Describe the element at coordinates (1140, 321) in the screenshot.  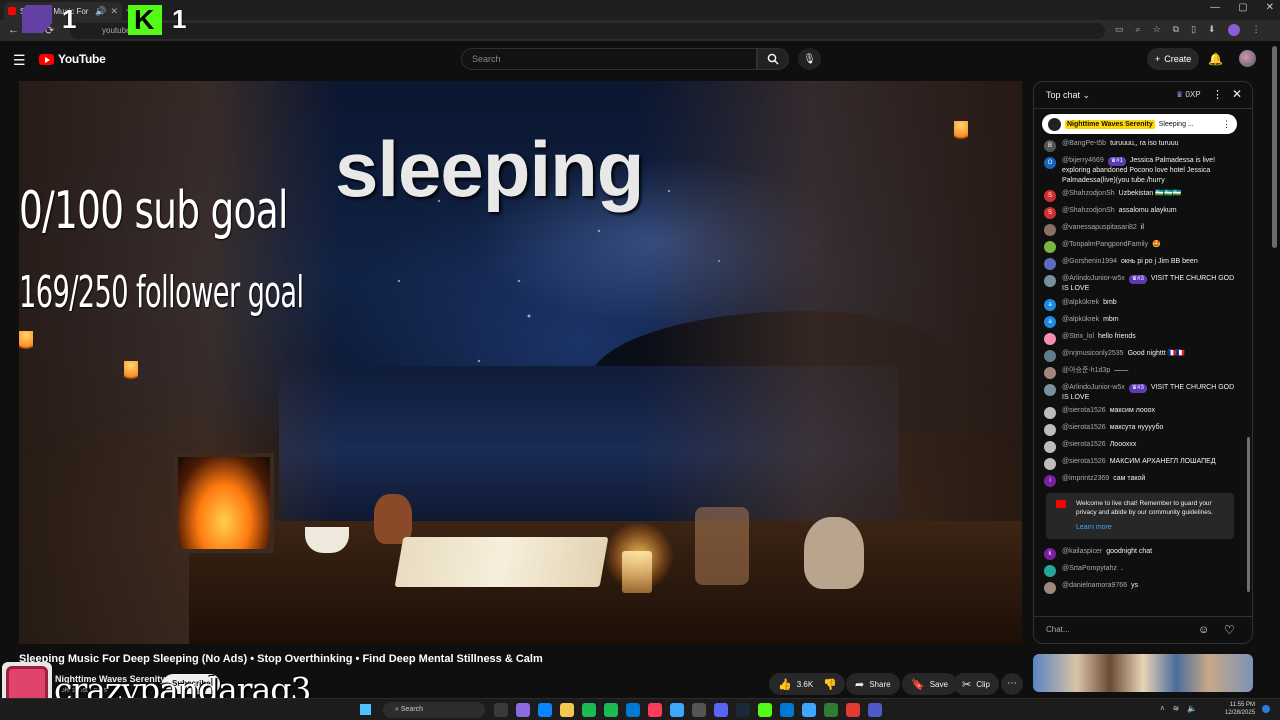
I see `chat-message: a @alpkükrek mbm` at that location.